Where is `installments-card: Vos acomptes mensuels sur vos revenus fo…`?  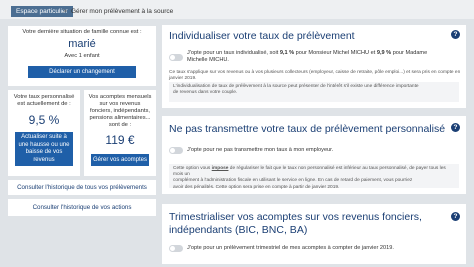 installments-card: Vos acomptes mensuels sur vos revenus fo… is located at coordinates (120, 133).